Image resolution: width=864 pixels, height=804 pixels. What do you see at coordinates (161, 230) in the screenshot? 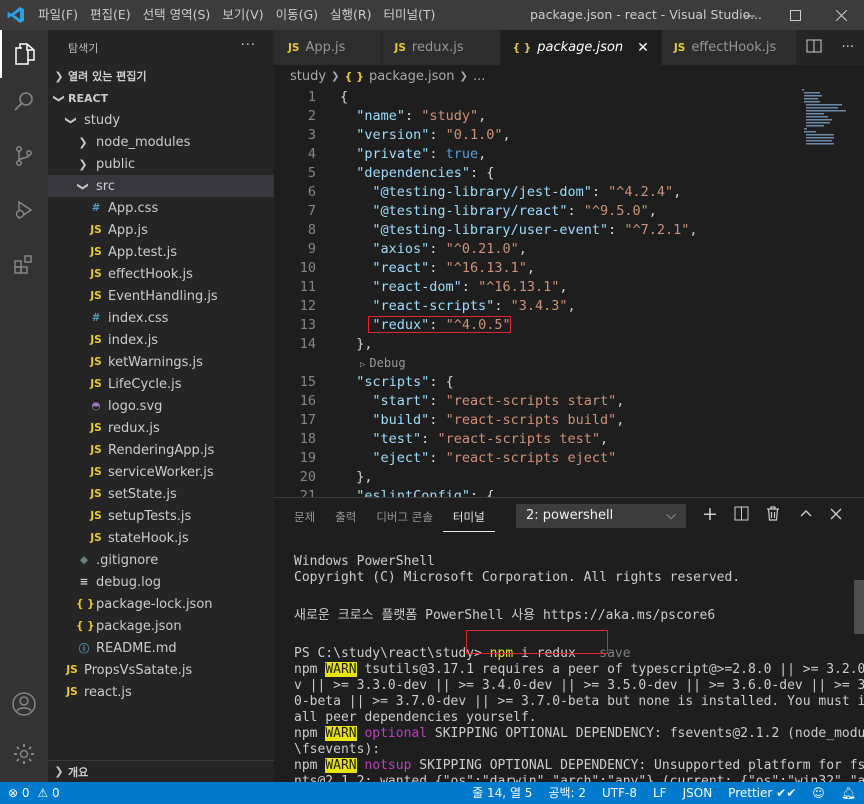
I see `file-item: JS App.js` at bounding box center [161, 230].